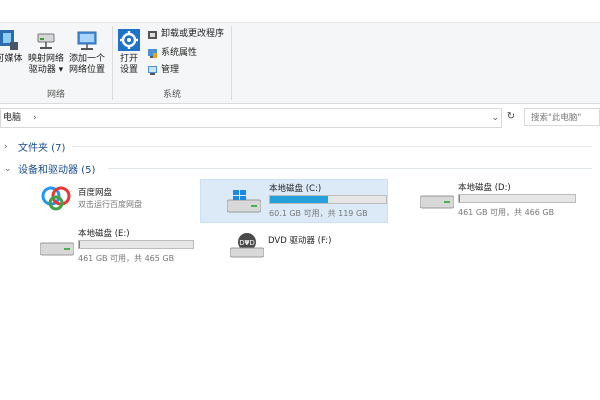  I want to click on drive-tile-baidu: 百度网盘 双击运行百度网盘, so click(116, 202).